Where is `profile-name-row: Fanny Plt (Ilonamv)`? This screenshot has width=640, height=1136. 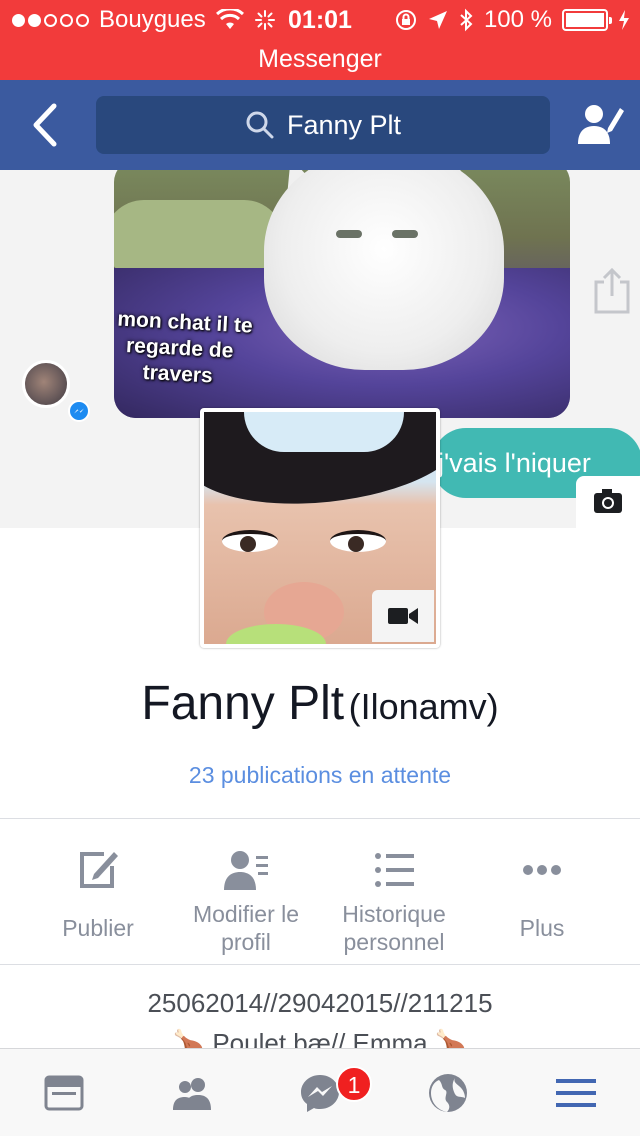 profile-name-row: Fanny Plt (Ilonamv) is located at coordinates (320, 703).